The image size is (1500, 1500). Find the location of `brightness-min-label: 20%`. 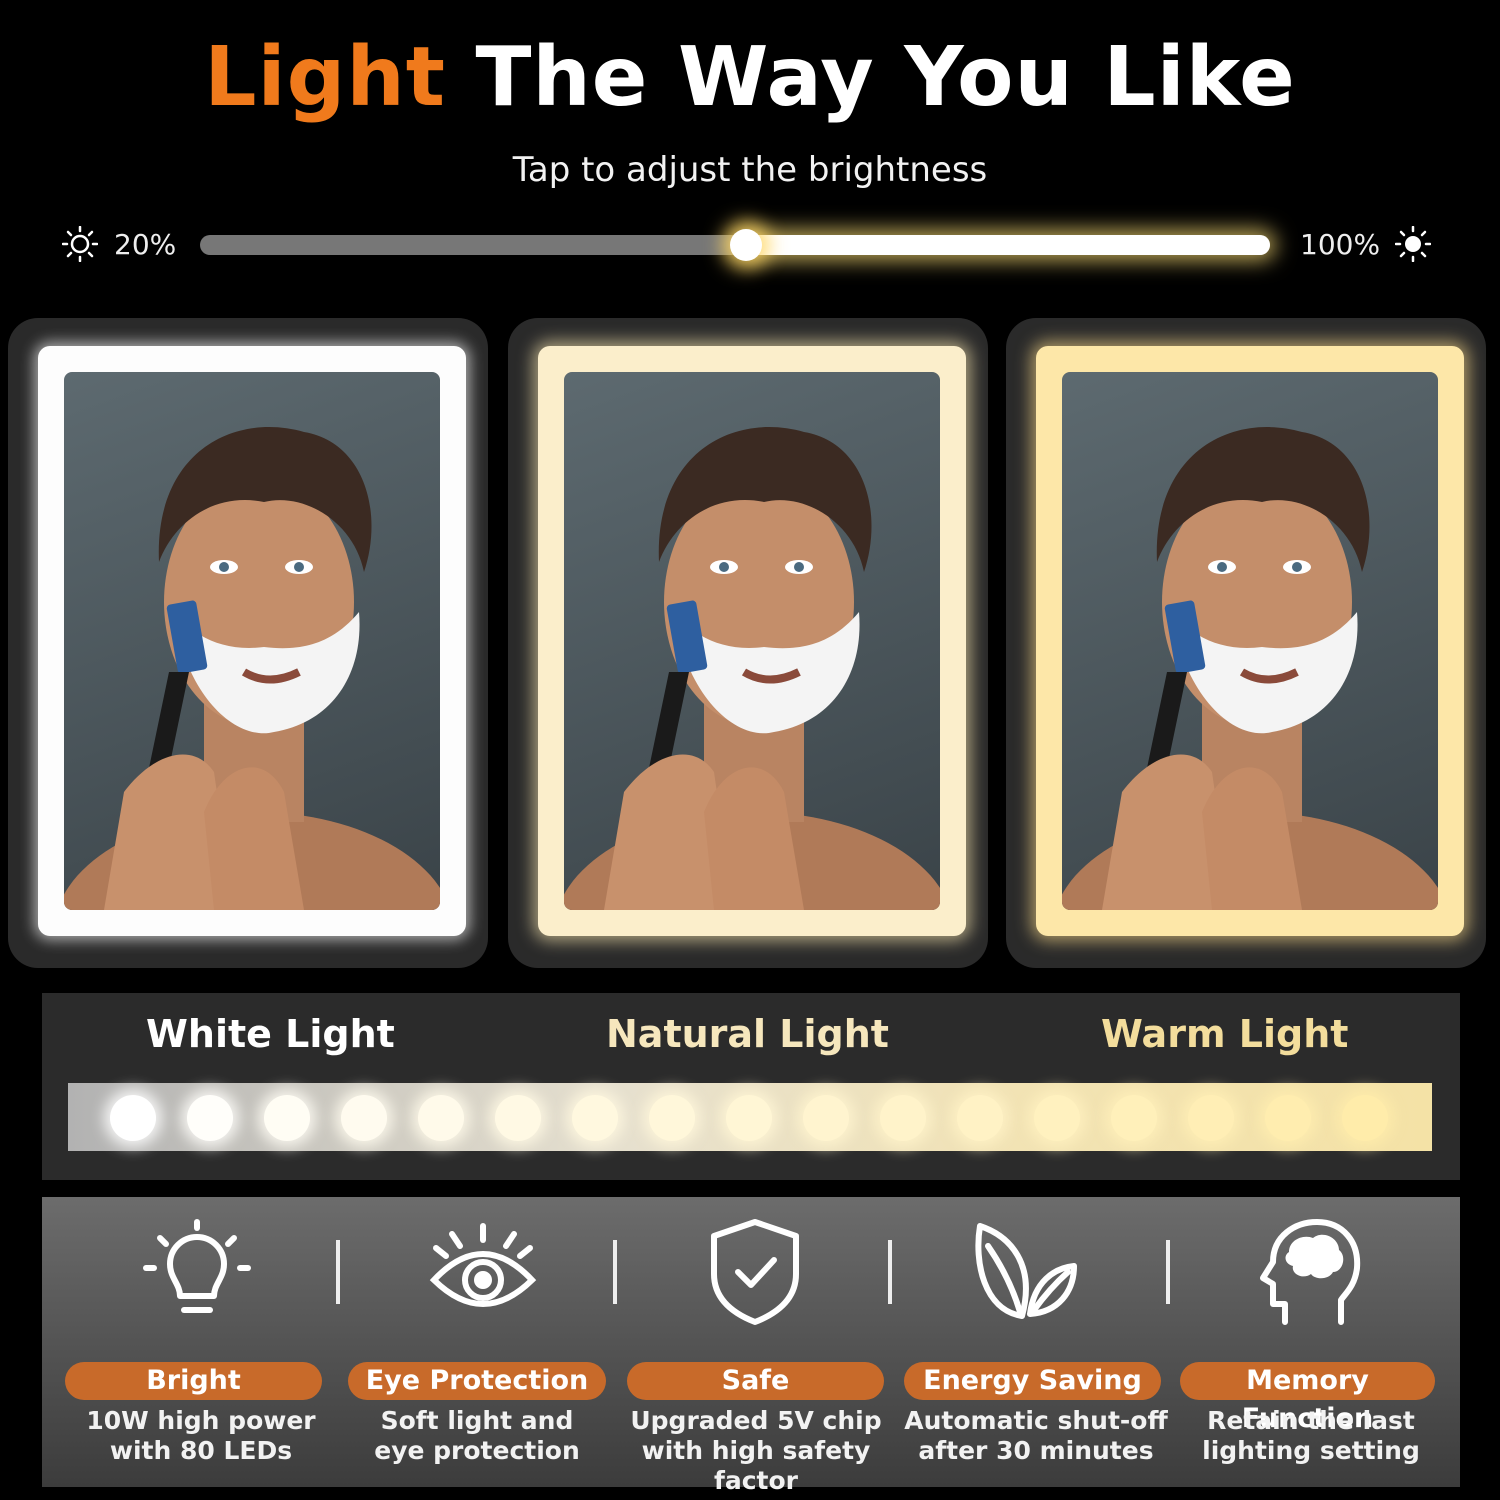

brightness-min-label: 20% is located at coordinates (145, 244).